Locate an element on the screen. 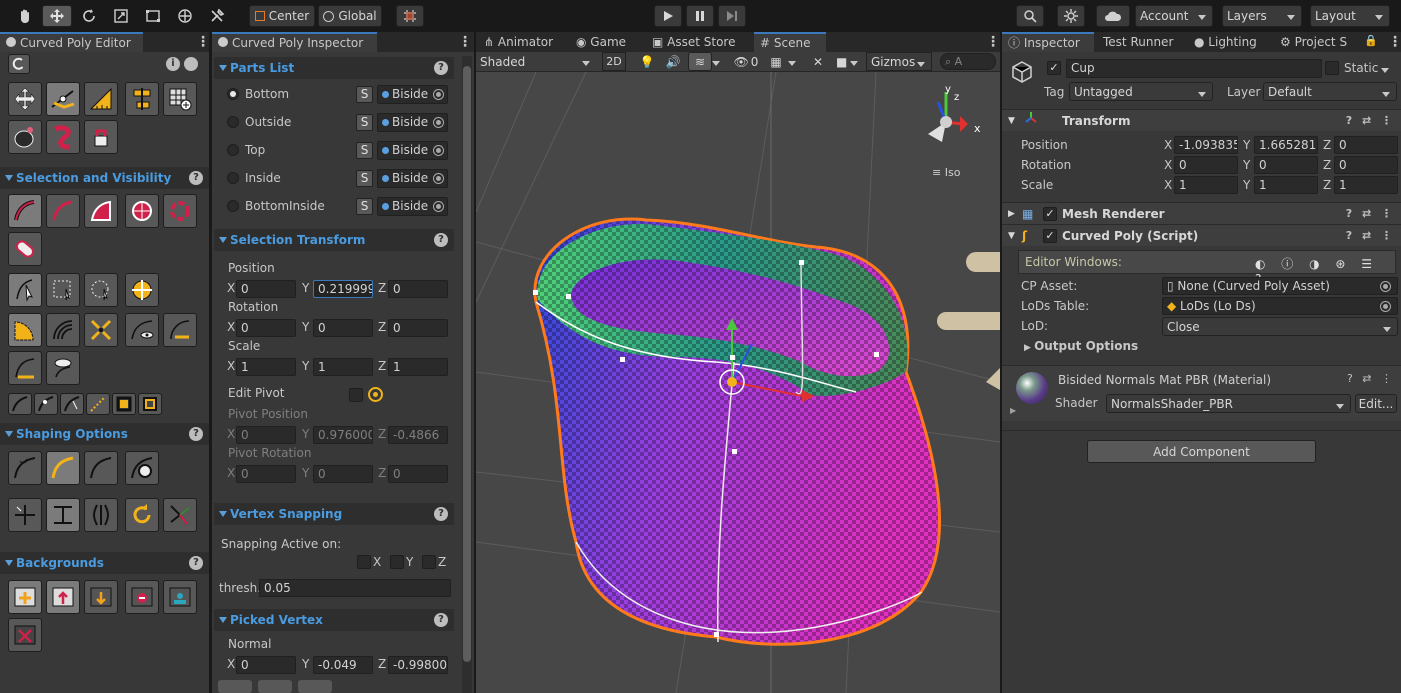 The height and width of the screenshot is (693, 1401). grid-toggle: ▦ is located at coordinates (776, 61).